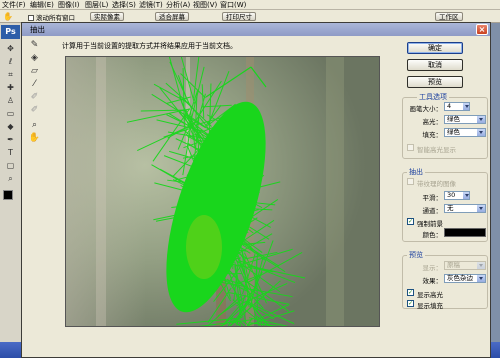 Image resolution: width=500 pixels, height=358 pixels. What do you see at coordinates (10, 165) in the screenshot?
I see `shape-tool-icon: ▢` at bounding box center [10, 165].